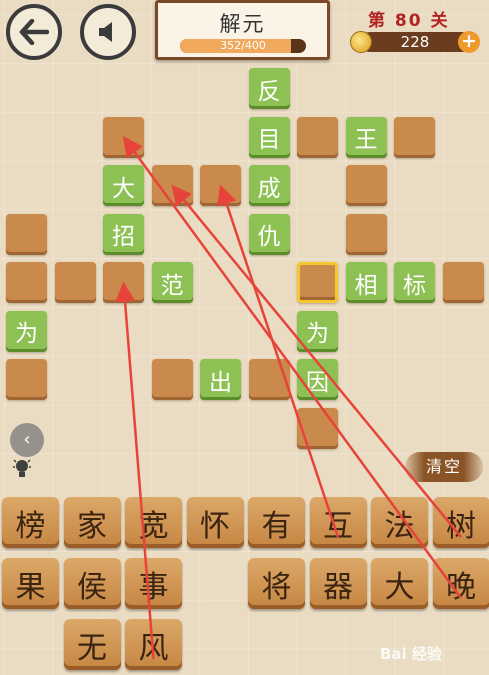  I want to click on board-cell-filled: 目, so click(269, 137).